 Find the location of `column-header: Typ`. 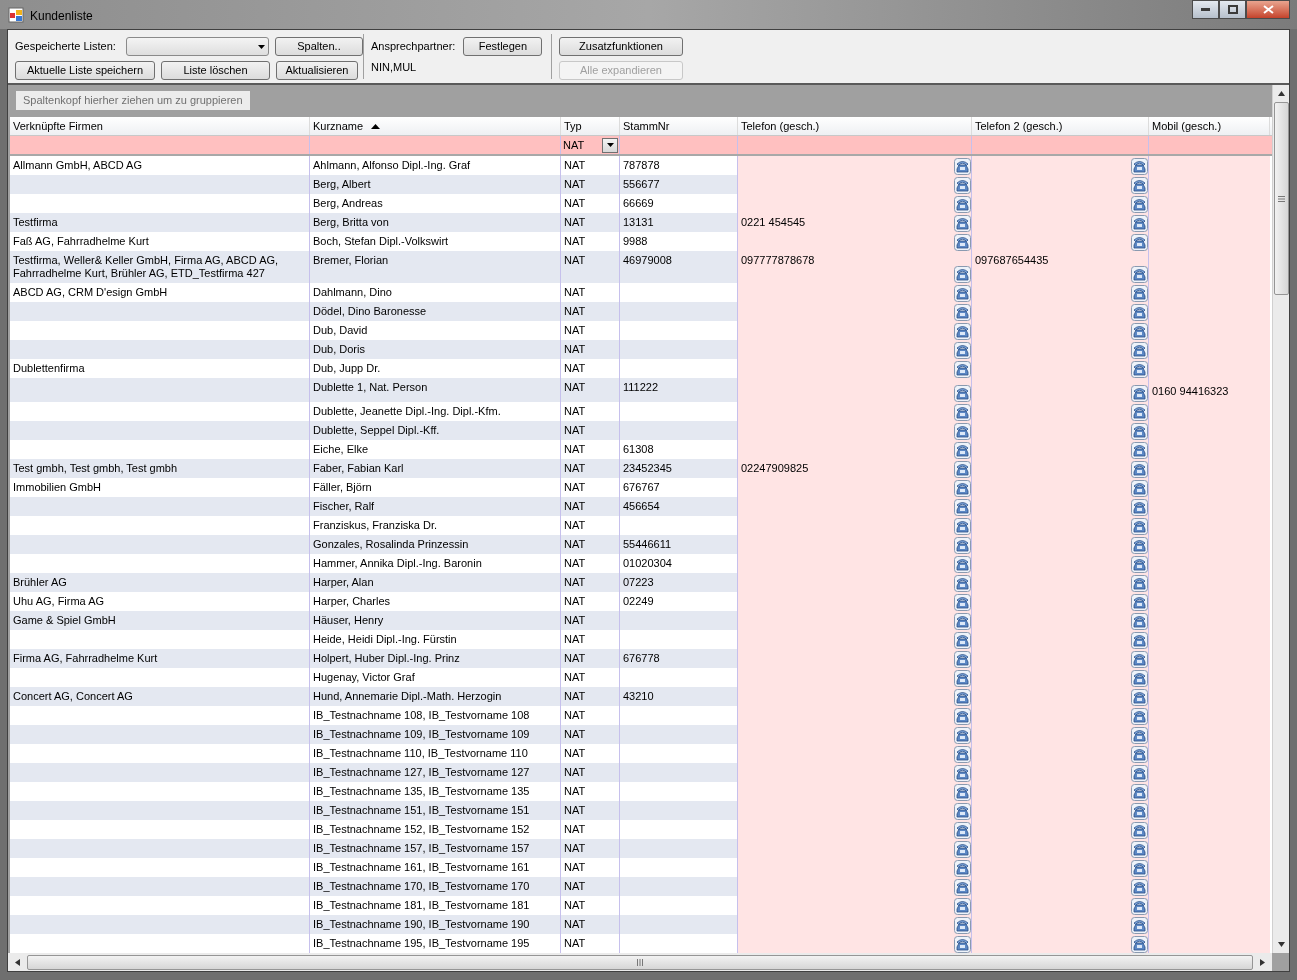

column-header: Typ is located at coordinates (590, 126).